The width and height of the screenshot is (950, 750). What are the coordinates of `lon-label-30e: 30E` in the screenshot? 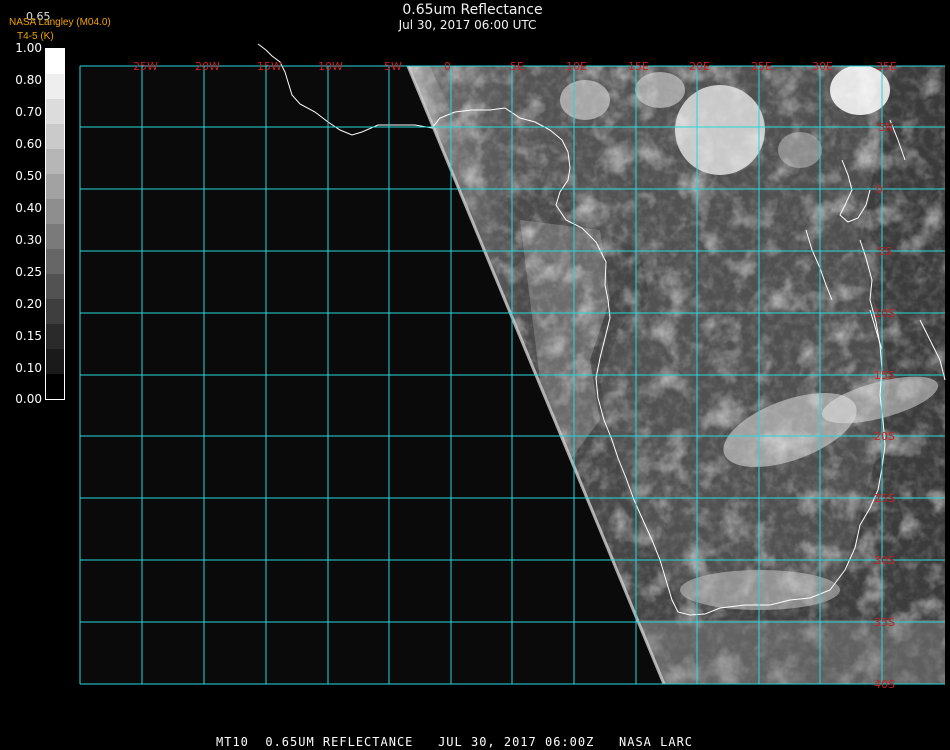 It's located at (822, 66).